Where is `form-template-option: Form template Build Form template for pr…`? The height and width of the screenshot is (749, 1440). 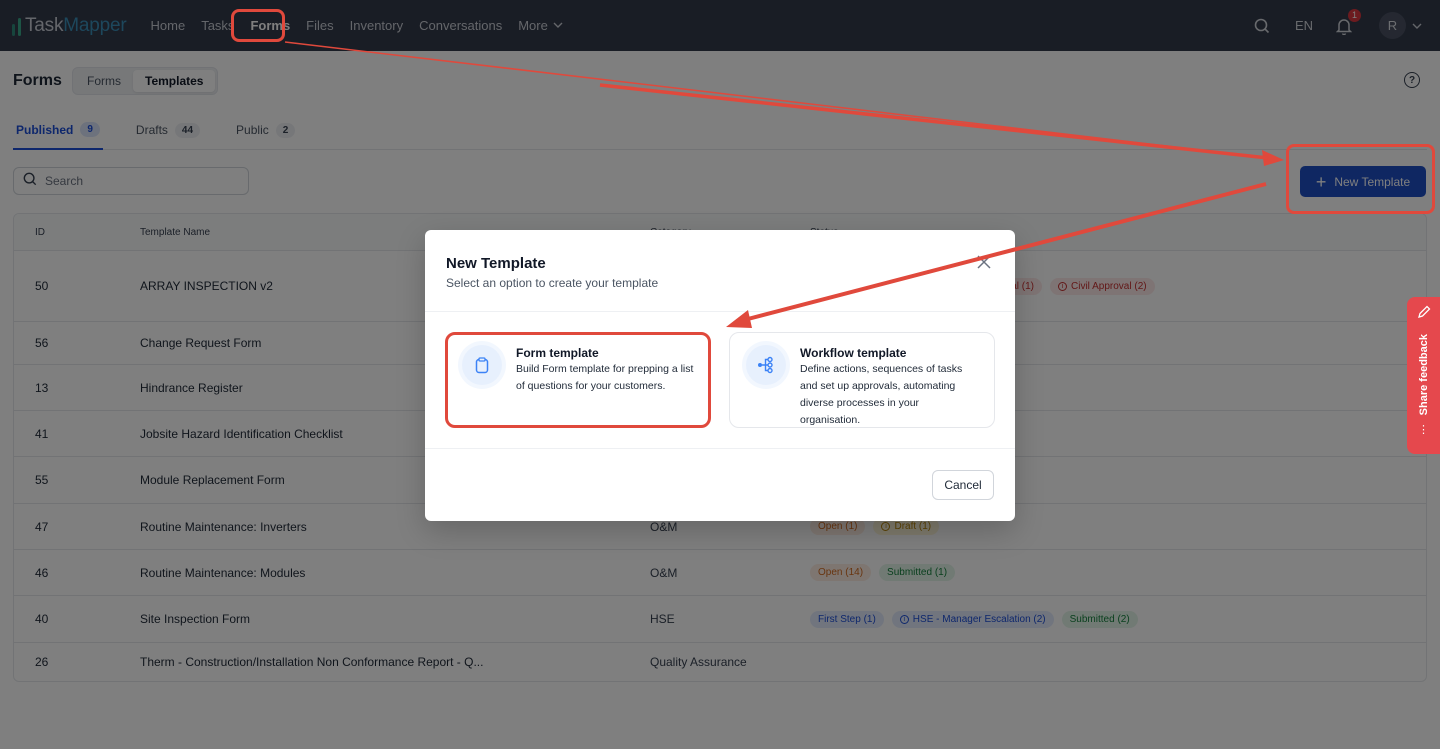 form-template-option: Form template Build Form template for pr… is located at coordinates (578, 380).